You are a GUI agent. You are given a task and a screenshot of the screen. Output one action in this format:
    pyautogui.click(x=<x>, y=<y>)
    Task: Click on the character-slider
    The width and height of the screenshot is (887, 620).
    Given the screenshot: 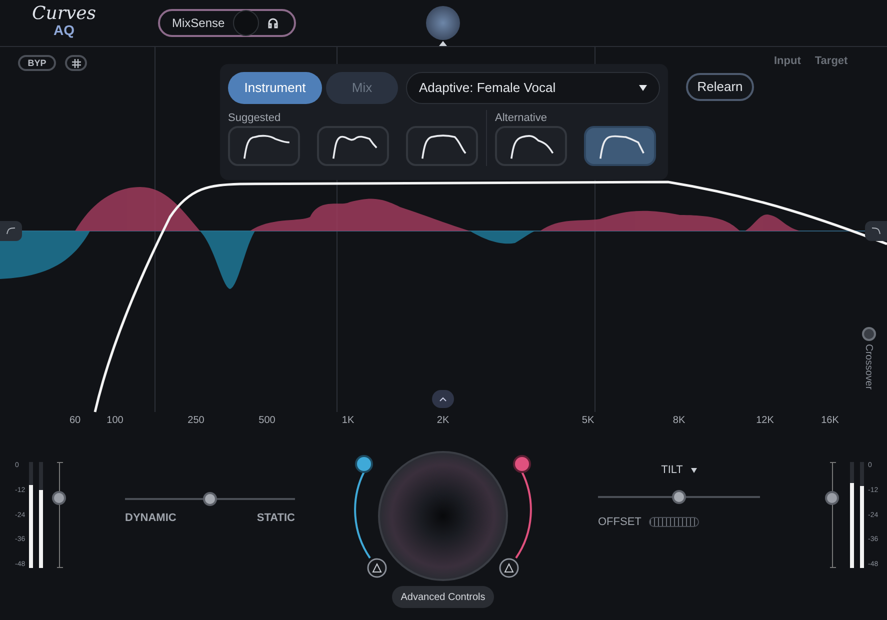 What is the action you would take?
    pyautogui.click(x=210, y=499)
    